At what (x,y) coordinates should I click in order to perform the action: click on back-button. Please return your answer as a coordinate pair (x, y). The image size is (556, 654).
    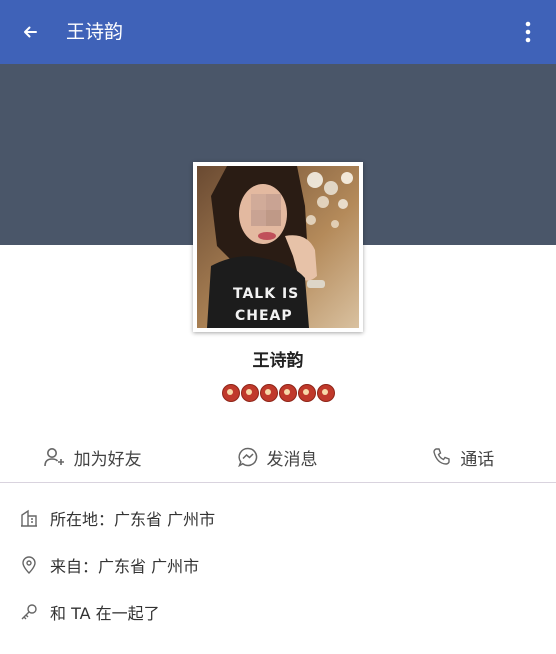
    Looking at the image, I should click on (30, 32).